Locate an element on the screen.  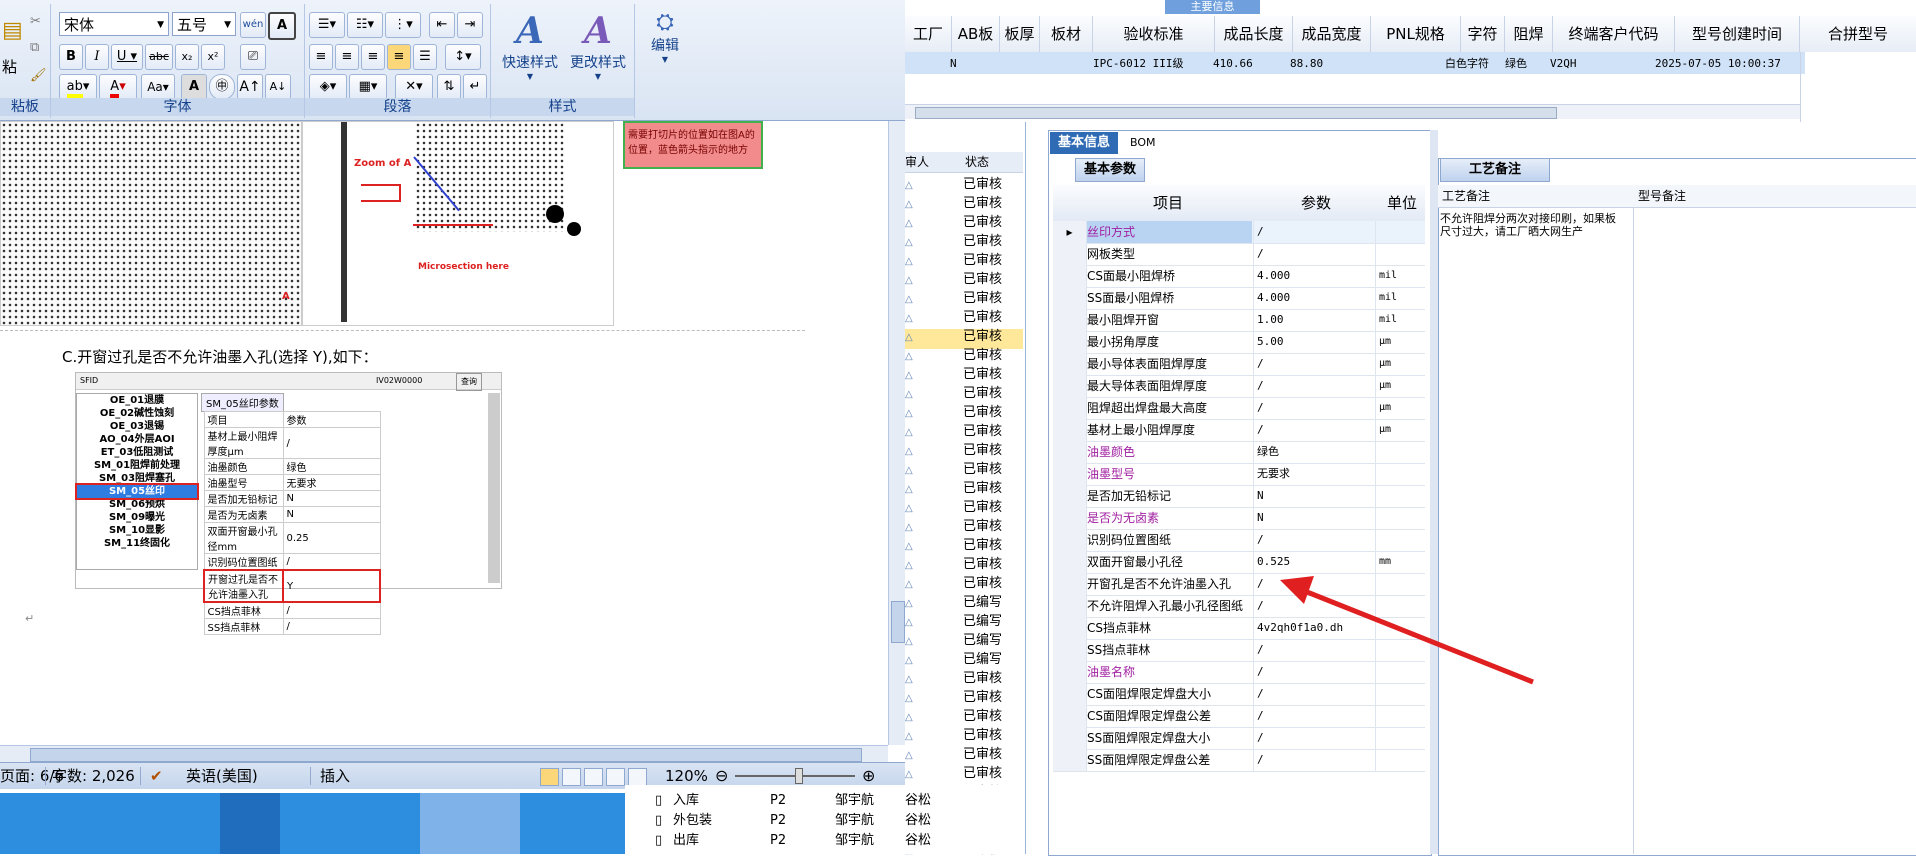
param-row: 油墨型号 无要求 is located at coordinates (1239, 474).